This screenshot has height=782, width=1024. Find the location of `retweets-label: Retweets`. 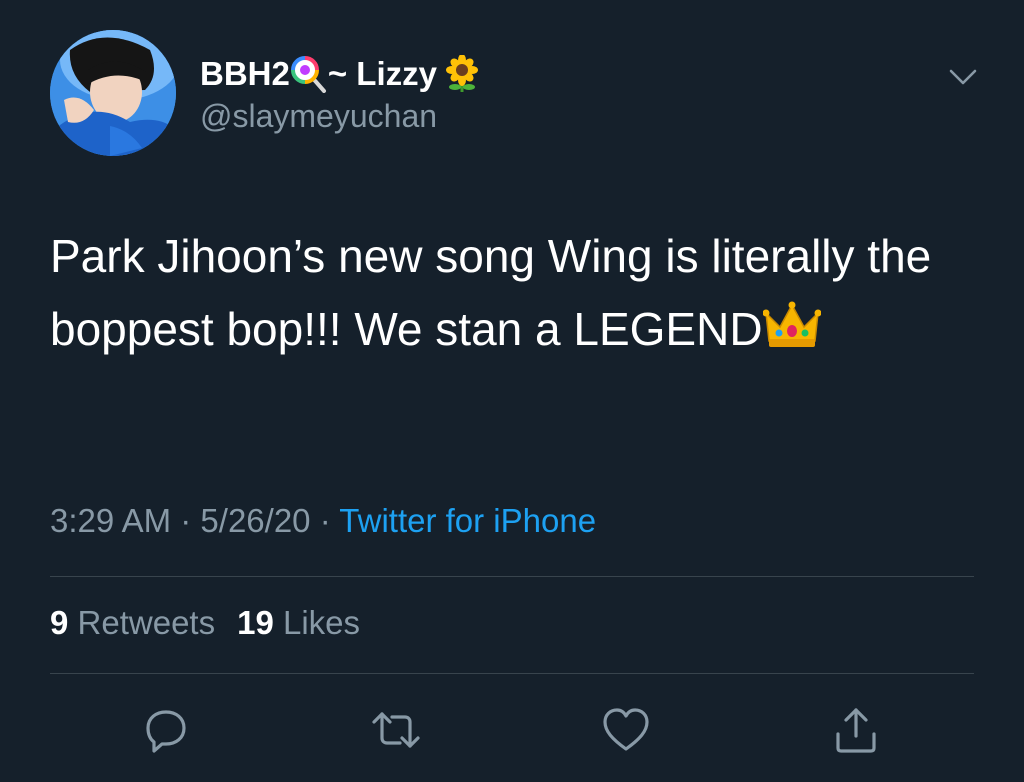

retweets-label: Retweets is located at coordinates (146, 622).